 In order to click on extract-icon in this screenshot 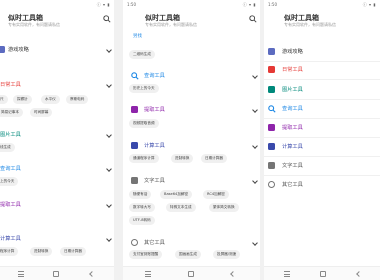, I will do `click(271, 127)`.